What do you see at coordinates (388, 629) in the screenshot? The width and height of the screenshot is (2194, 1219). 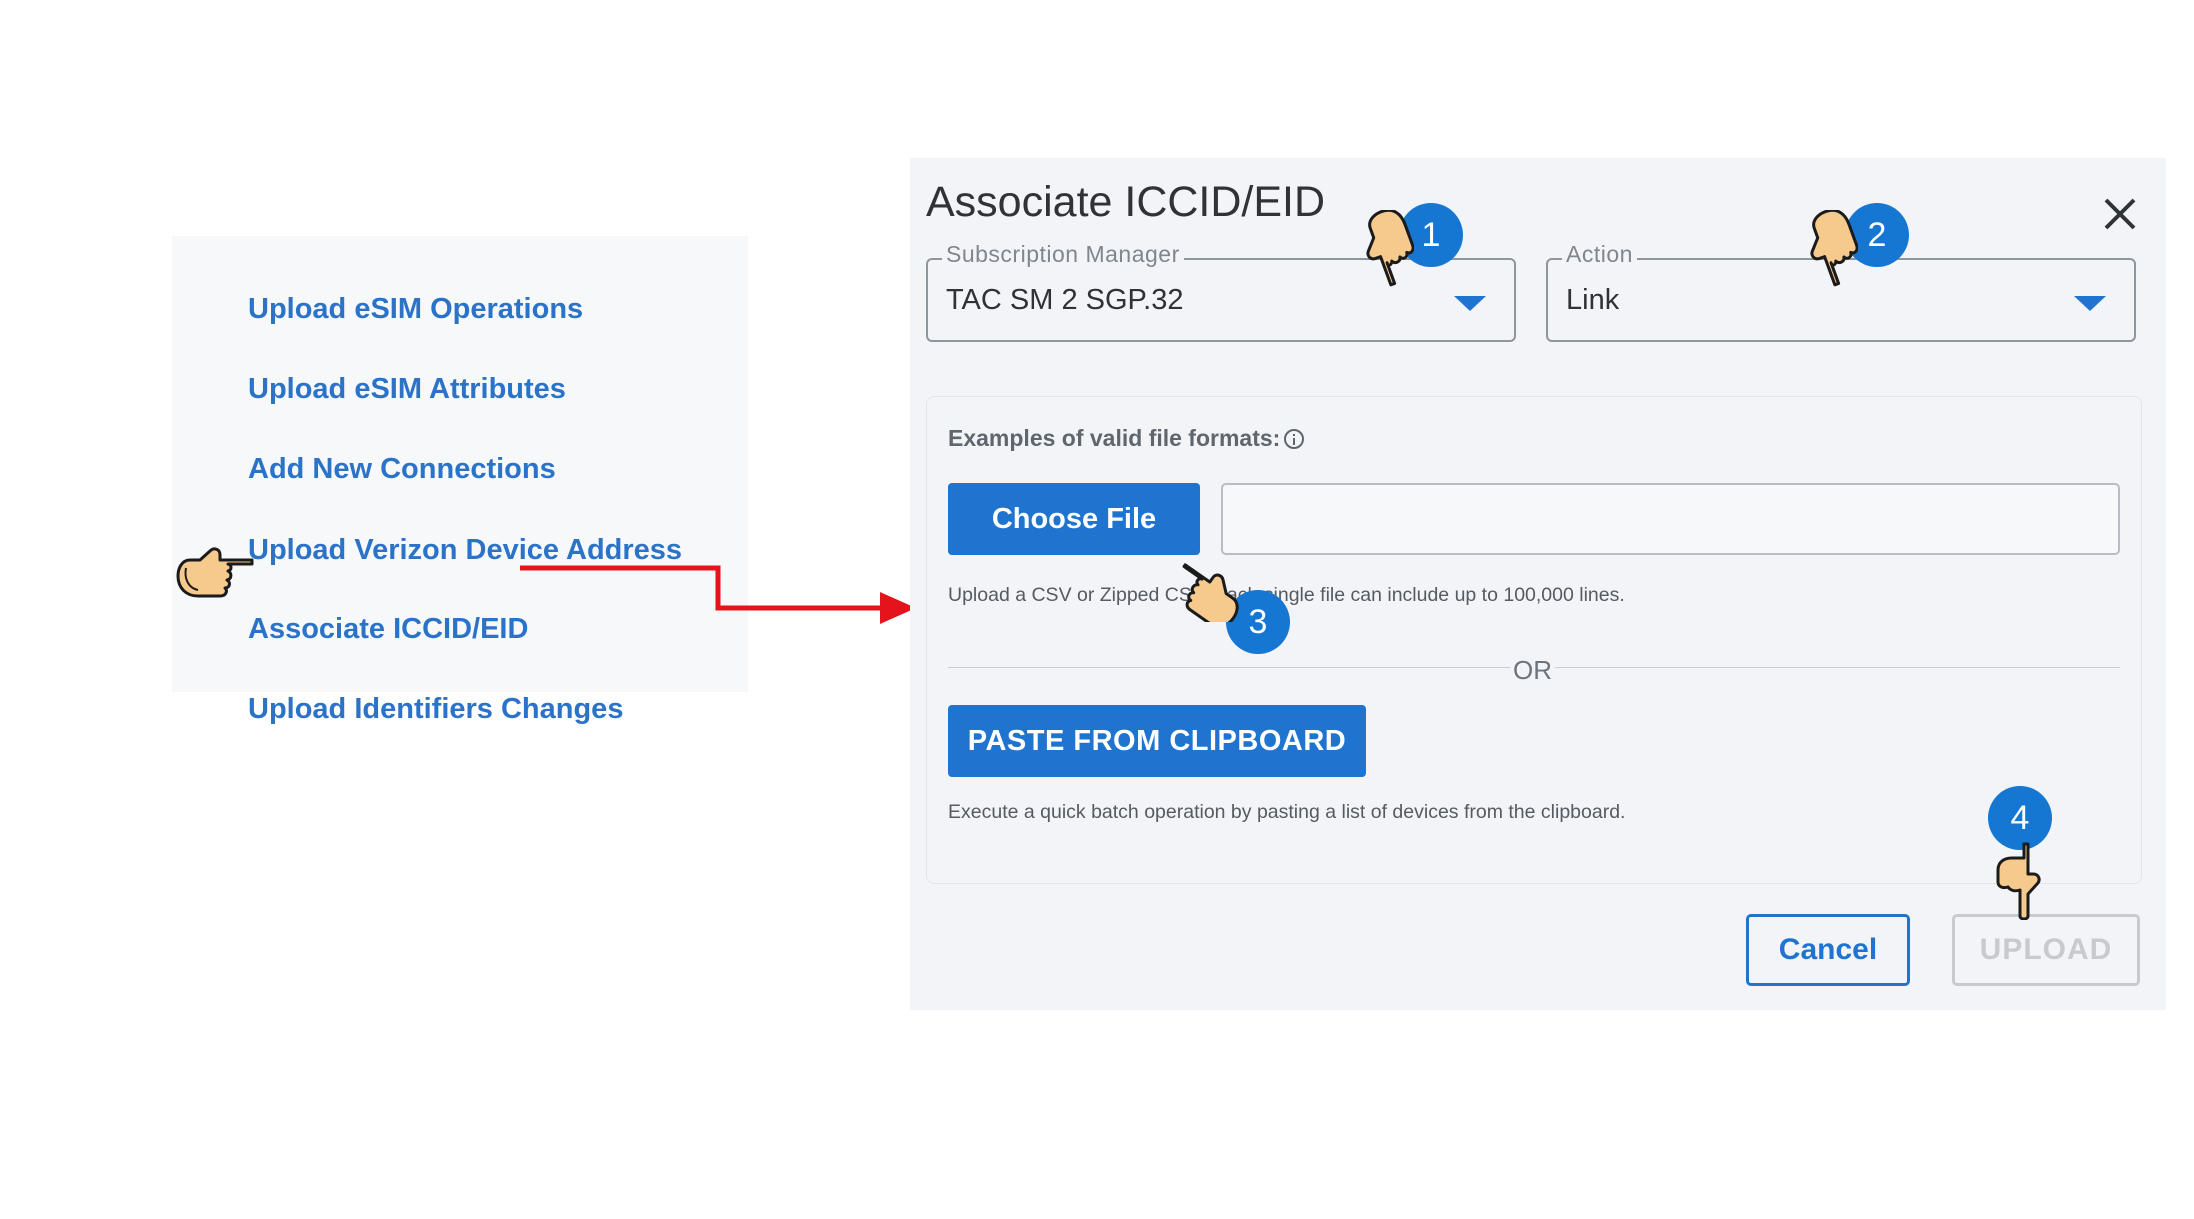 I see `menu-item-associate-iccid-eid: Associate ICCID/EID` at bounding box center [388, 629].